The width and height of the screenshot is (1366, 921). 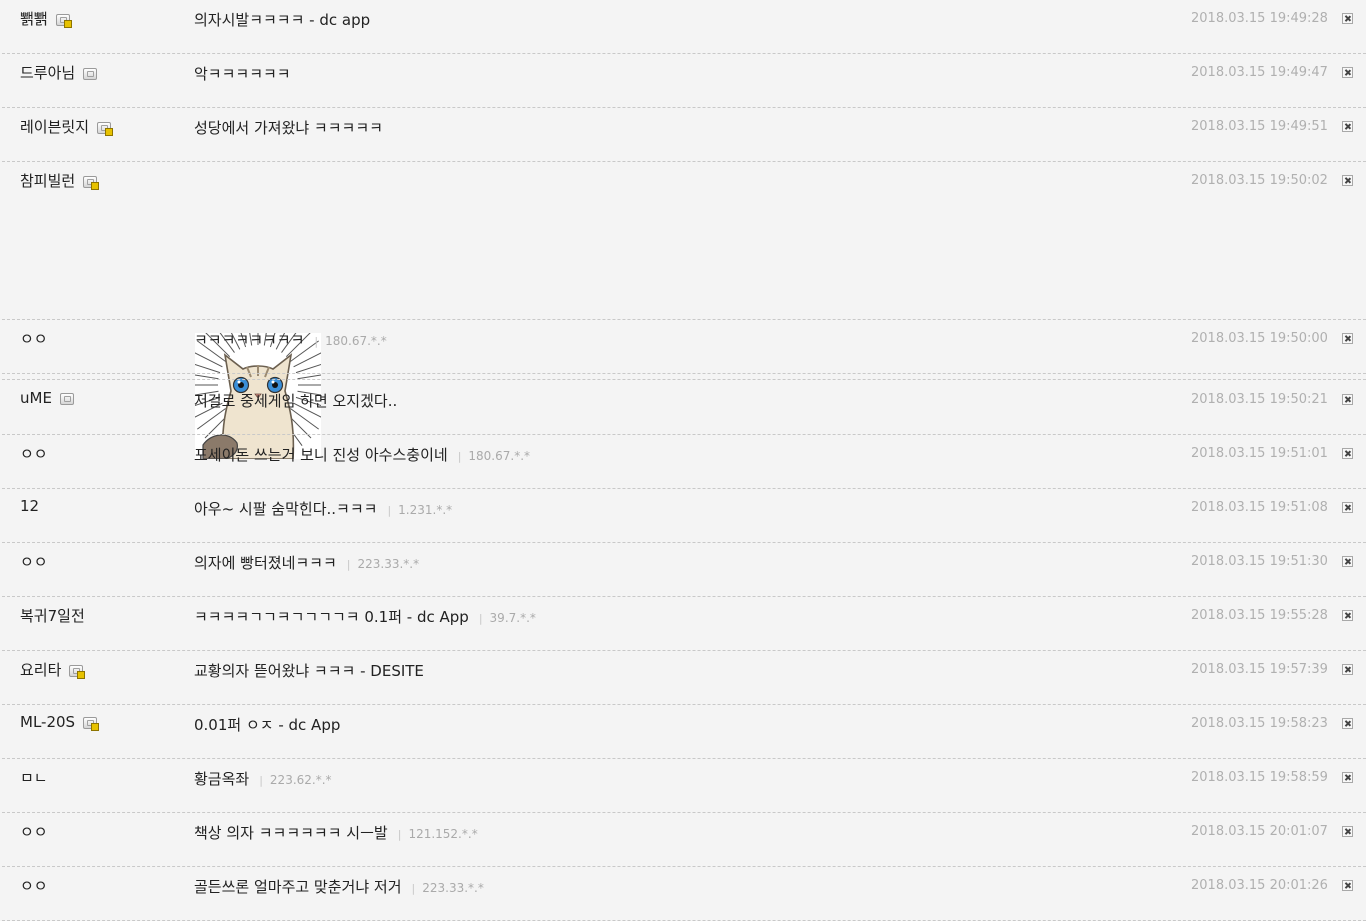 I want to click on comment-date: 2018.03.15 19:55:28, so click(x=1259, y=615).